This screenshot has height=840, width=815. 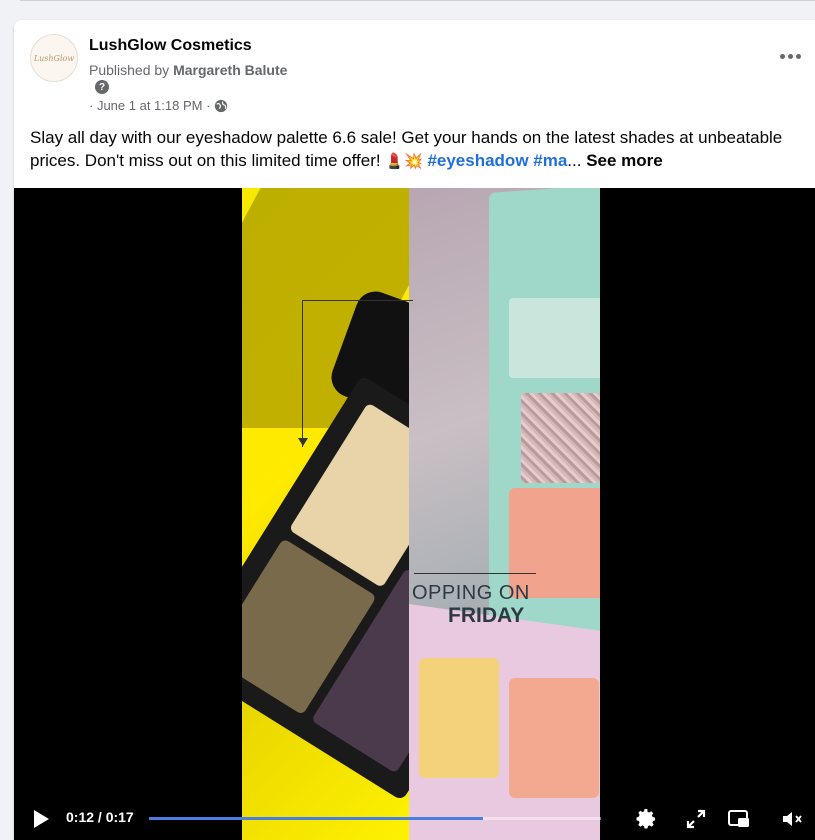 What do you see at coordinates (414, 807) in the screenshot?
I see `video-controls: 0:12 / 0:17` at bounding box center [414, 807].